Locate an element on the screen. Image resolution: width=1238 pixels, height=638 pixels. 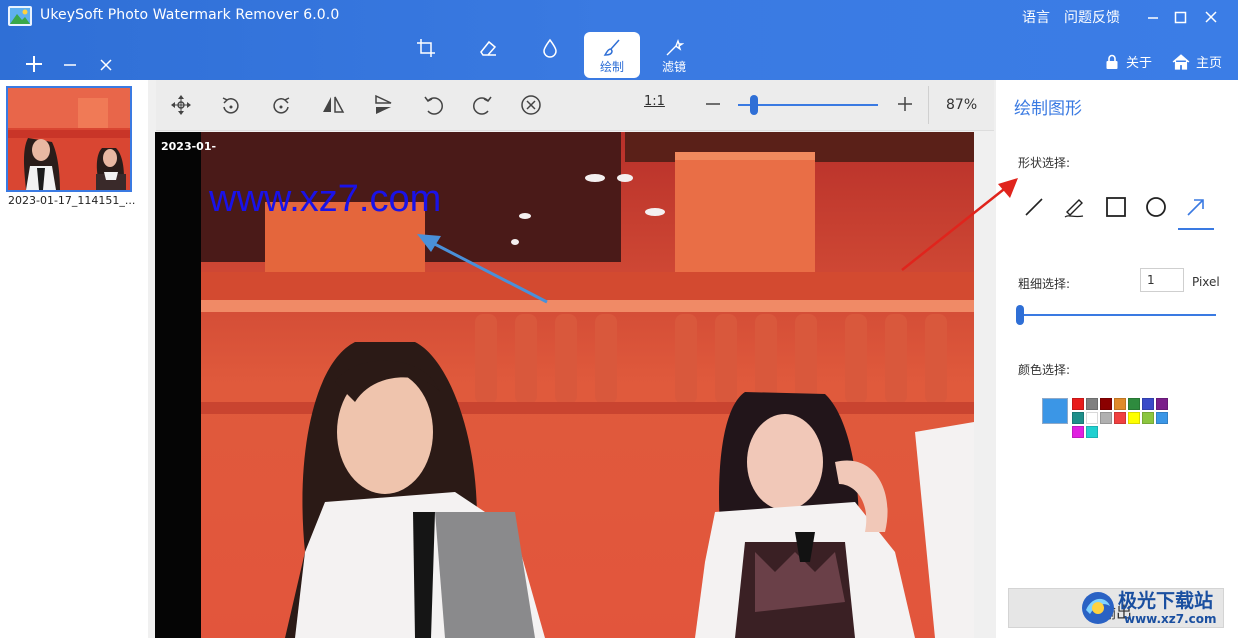
thickness-unit: Pixel is located at coordinates (1206, 282).